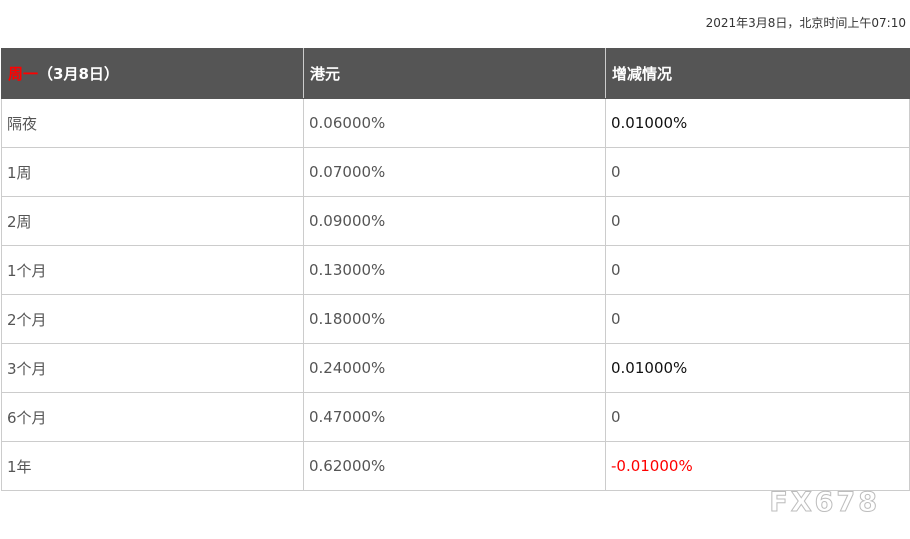  I want to click on term-cell: 3个月, so click(152, 368).